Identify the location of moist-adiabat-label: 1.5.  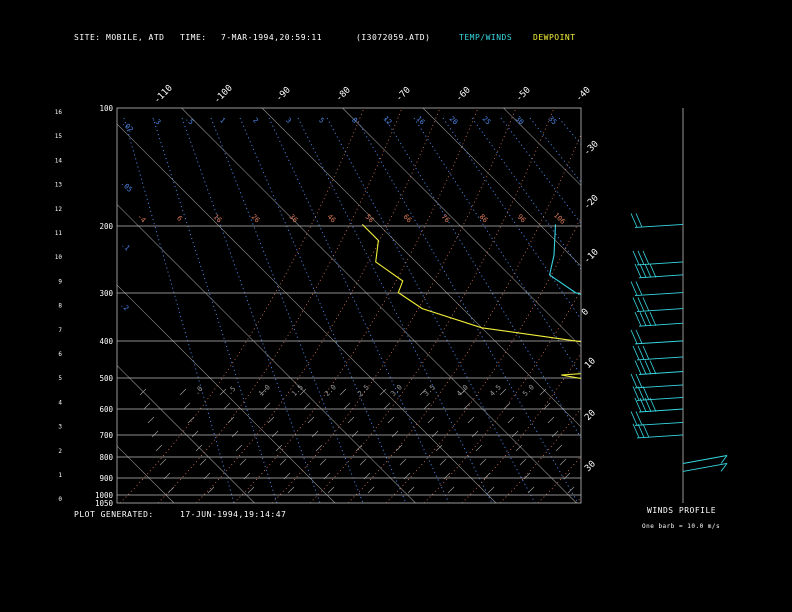
(297, 390).